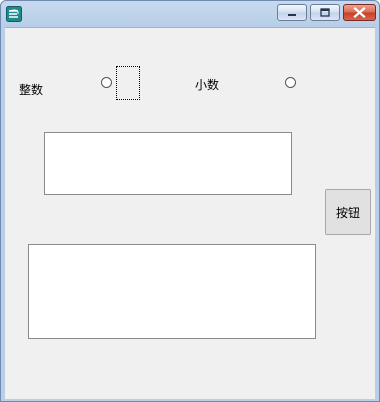 The image size is (380, 402). What do you see at coordinates (106, 82) in the screenshot?
I see `integer-radio` at bounding box center [106, 82].